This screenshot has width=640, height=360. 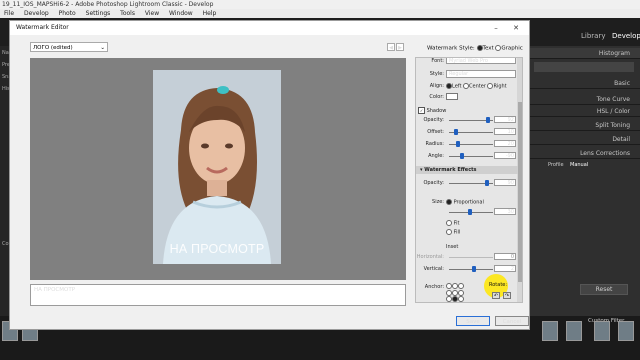 I want to click on prev-image-button: ◀, so click(x=391, y=47).